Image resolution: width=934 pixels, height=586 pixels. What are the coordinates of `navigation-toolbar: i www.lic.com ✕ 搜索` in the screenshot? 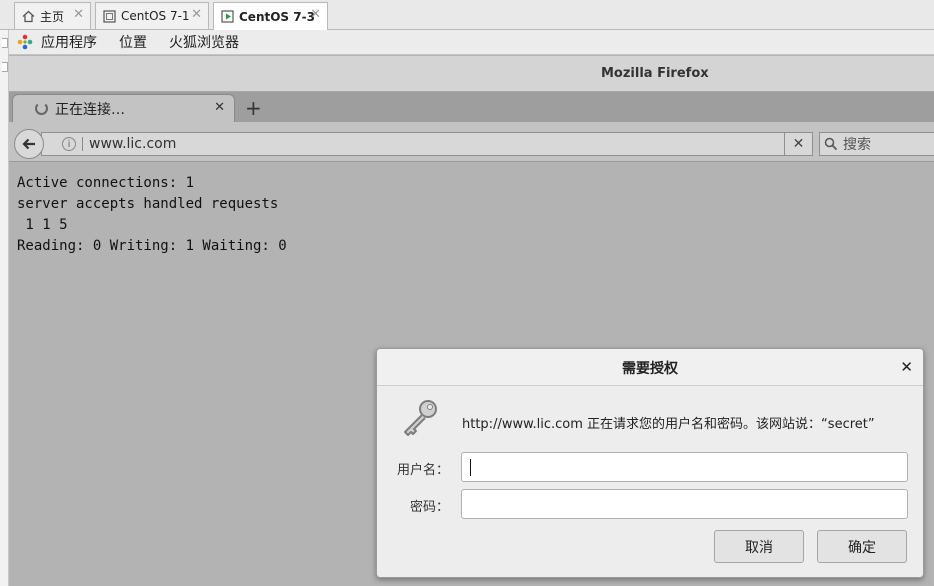 It's located at (471, 142).